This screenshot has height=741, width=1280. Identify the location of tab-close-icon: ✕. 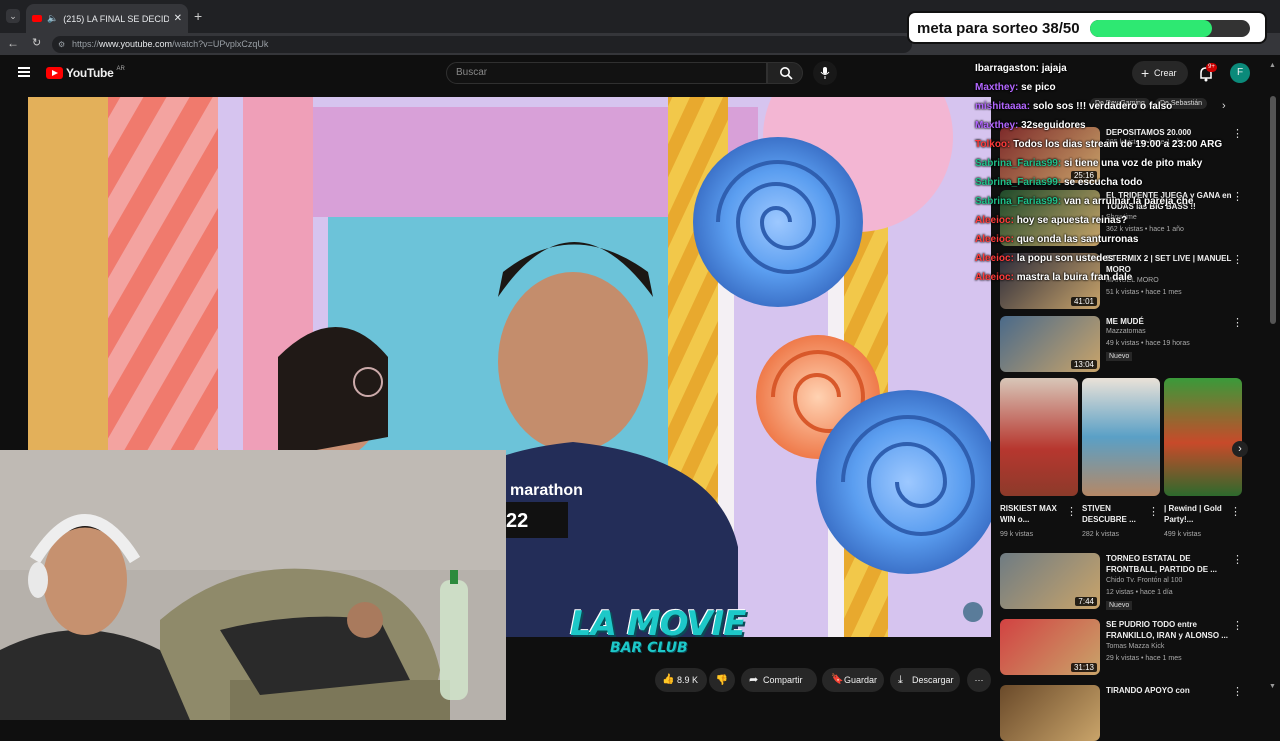
(178, 18).